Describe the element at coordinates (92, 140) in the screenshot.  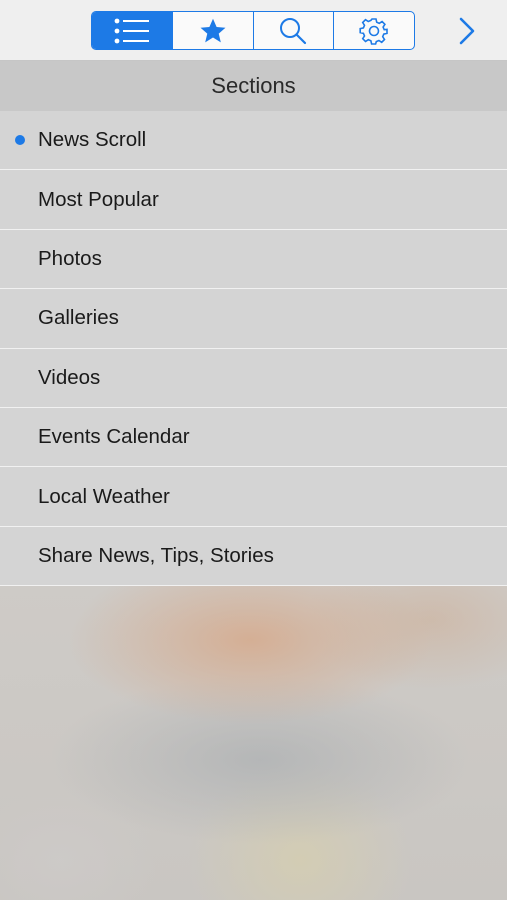
I see `section-item-label: News Scroll` at that location.